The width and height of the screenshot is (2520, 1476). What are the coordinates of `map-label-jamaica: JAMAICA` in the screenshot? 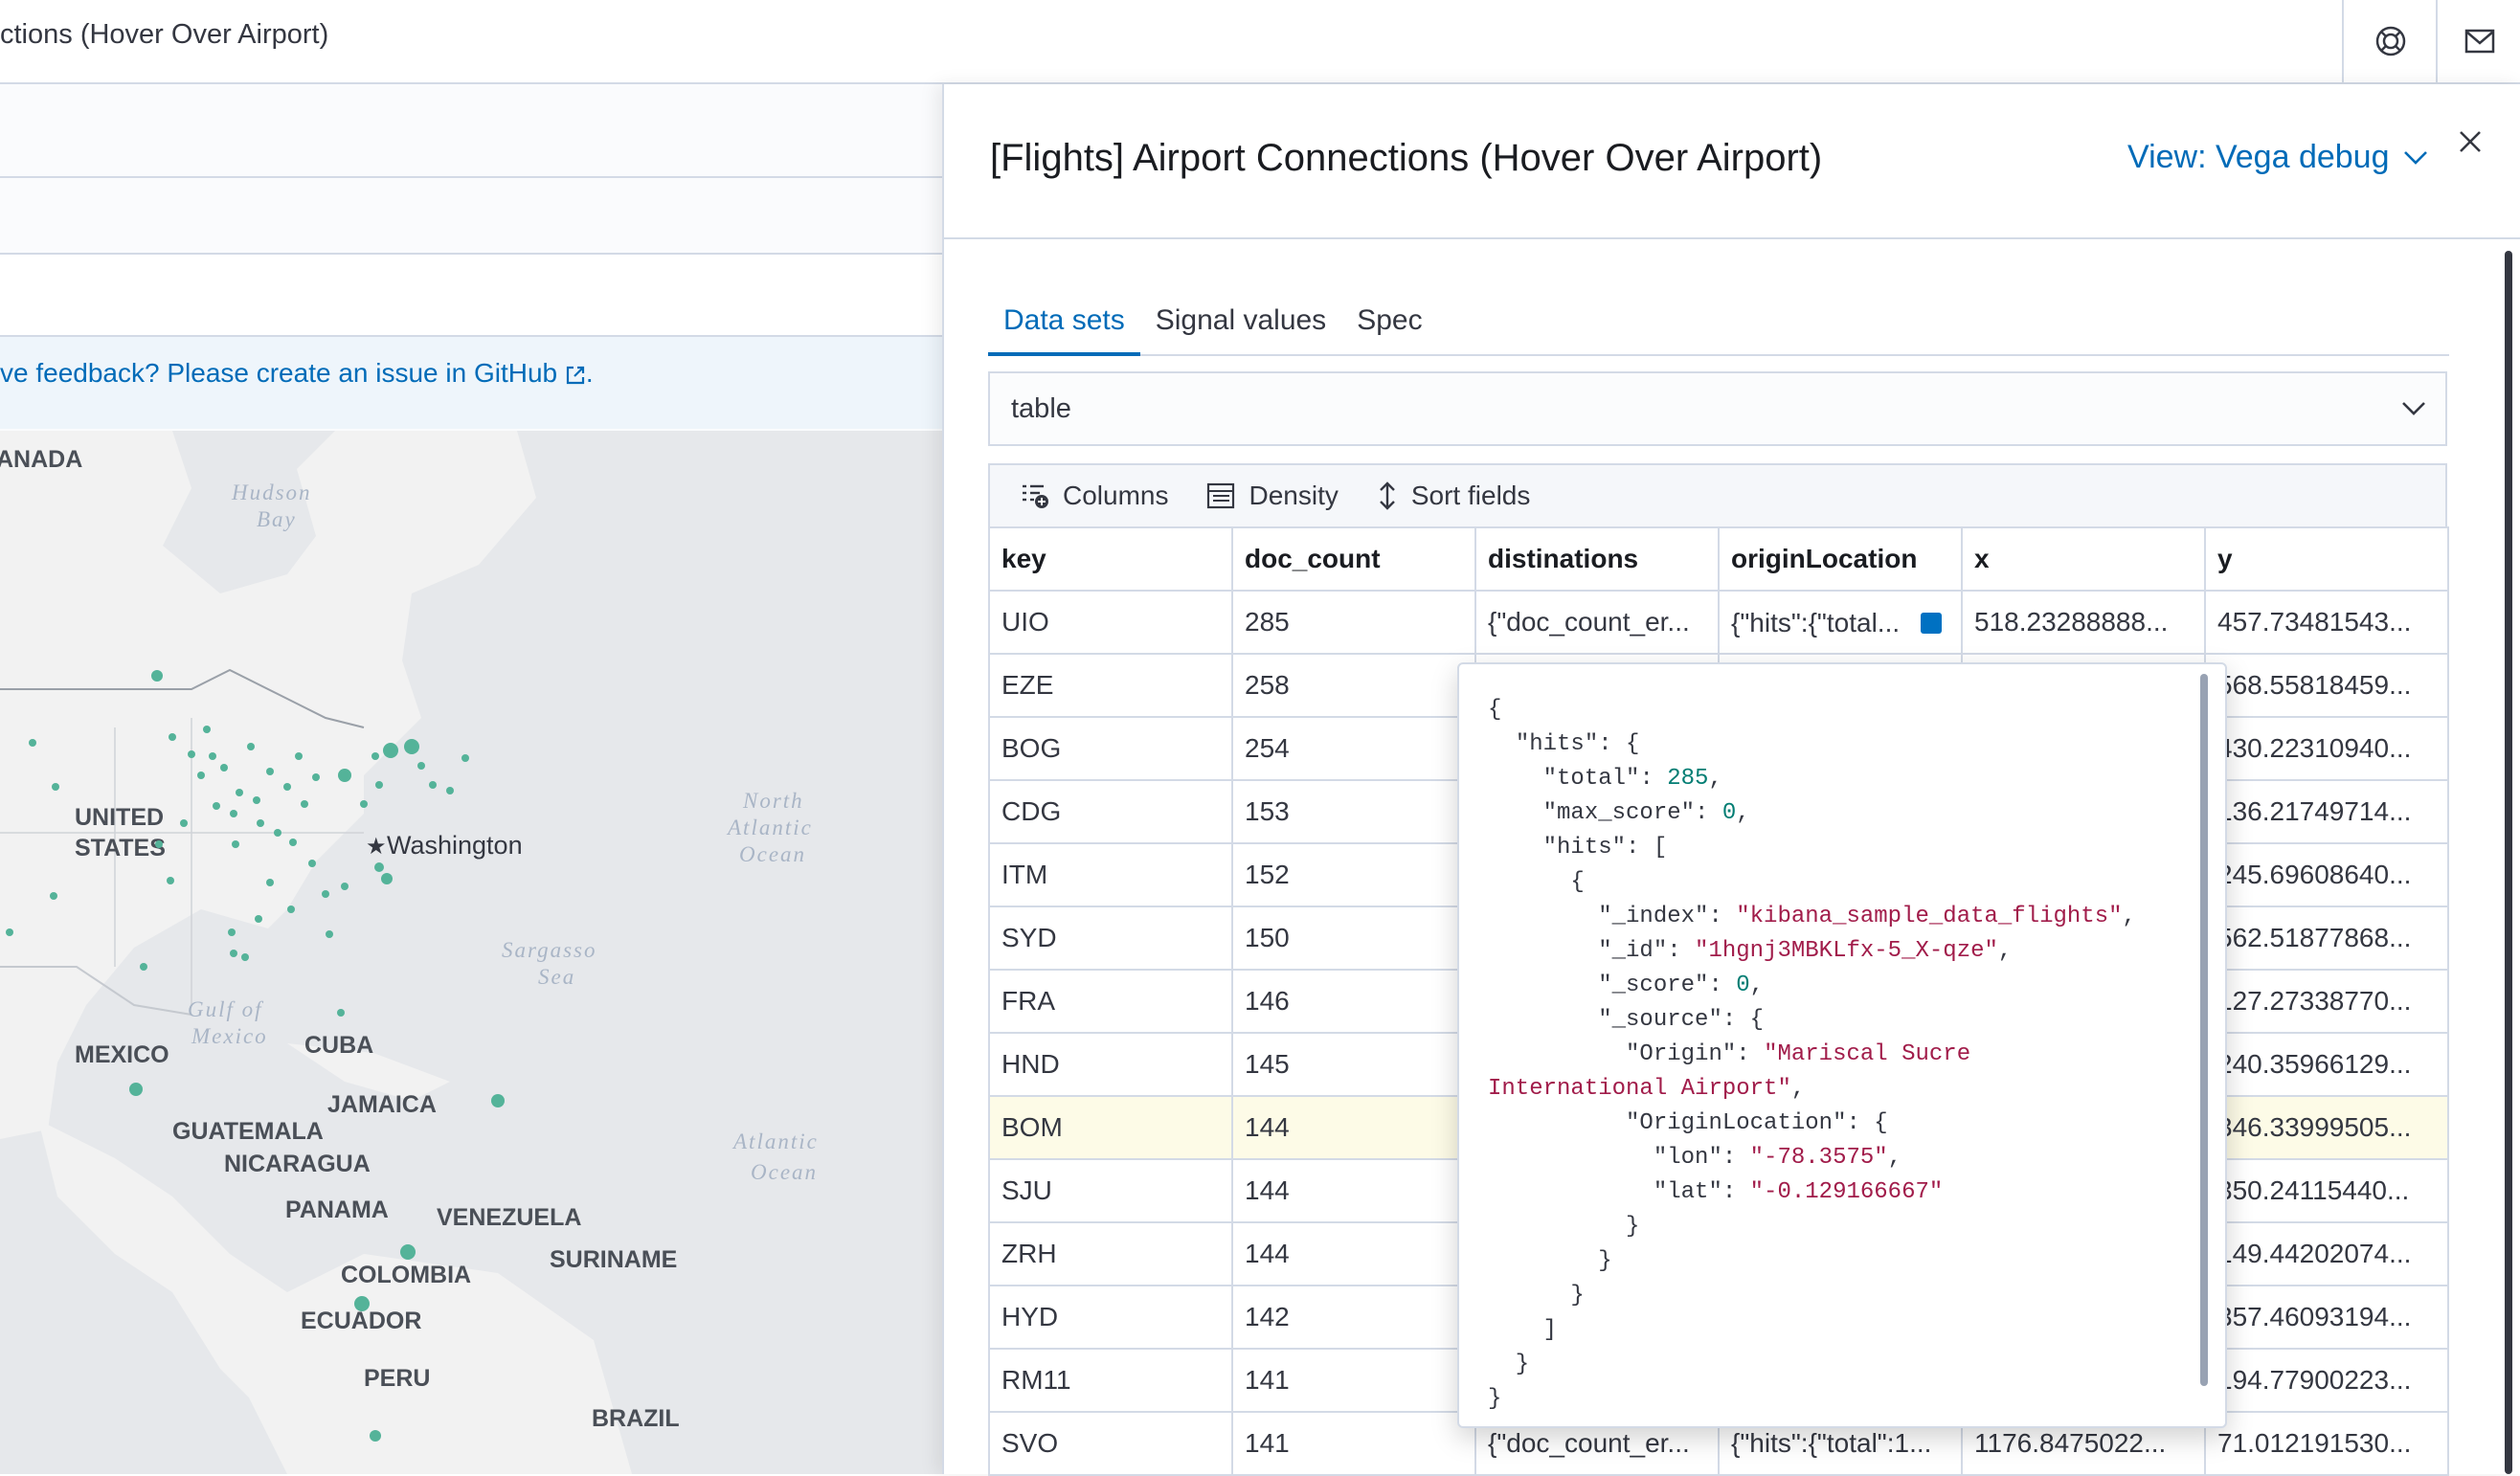 It's located at (382, 1104).